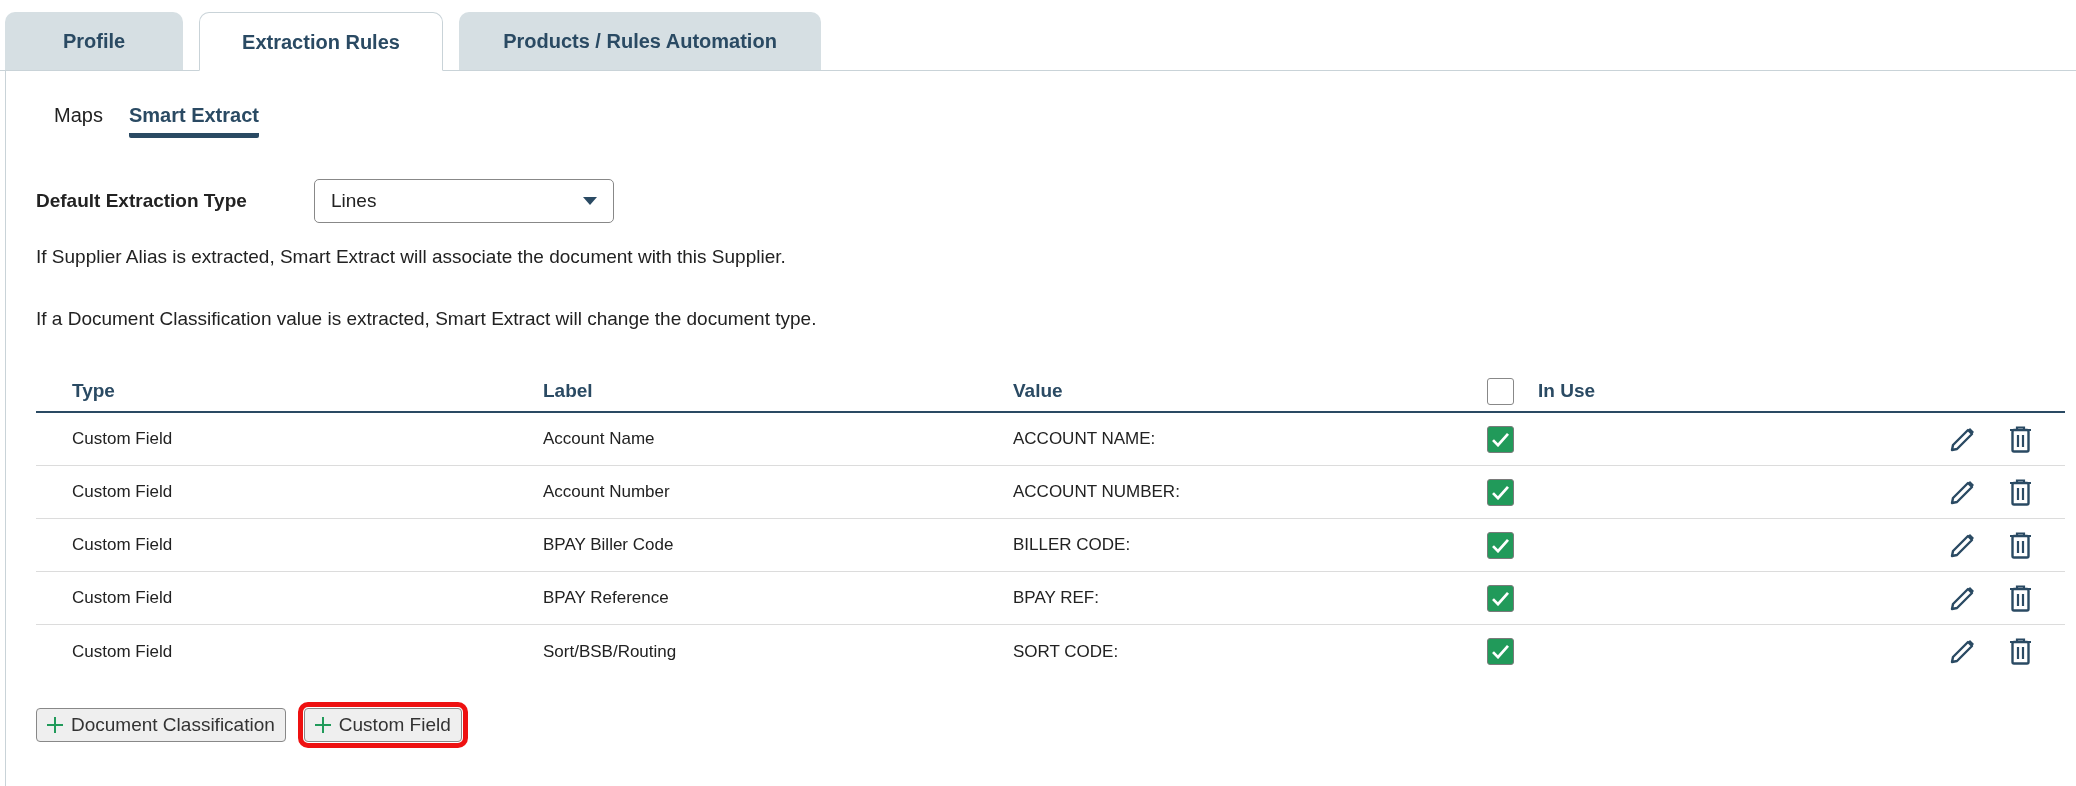 This screenshot has width=2076, height=786. What do you see at coordinates (610, 651) in the screenshot?
I see `table-cell-text: Sort/BSB/Routing` at bounding box center [610, 651].